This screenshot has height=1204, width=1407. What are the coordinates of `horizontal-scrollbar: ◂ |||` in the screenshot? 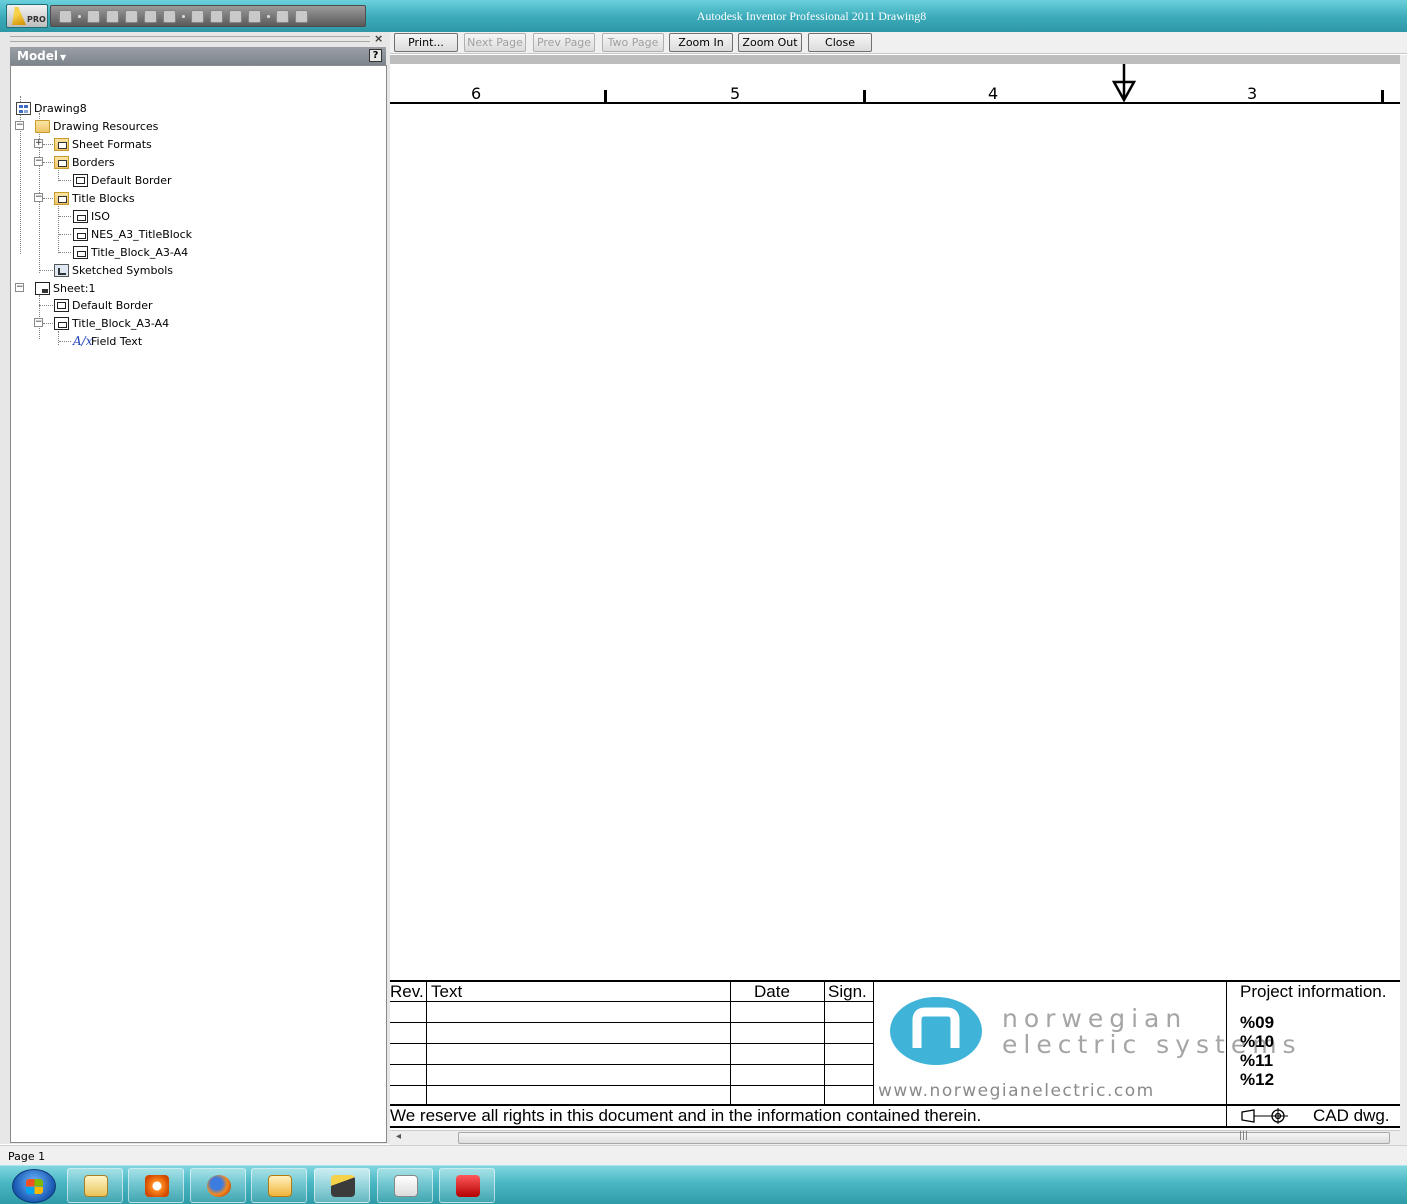 It's located at (895, 1137).